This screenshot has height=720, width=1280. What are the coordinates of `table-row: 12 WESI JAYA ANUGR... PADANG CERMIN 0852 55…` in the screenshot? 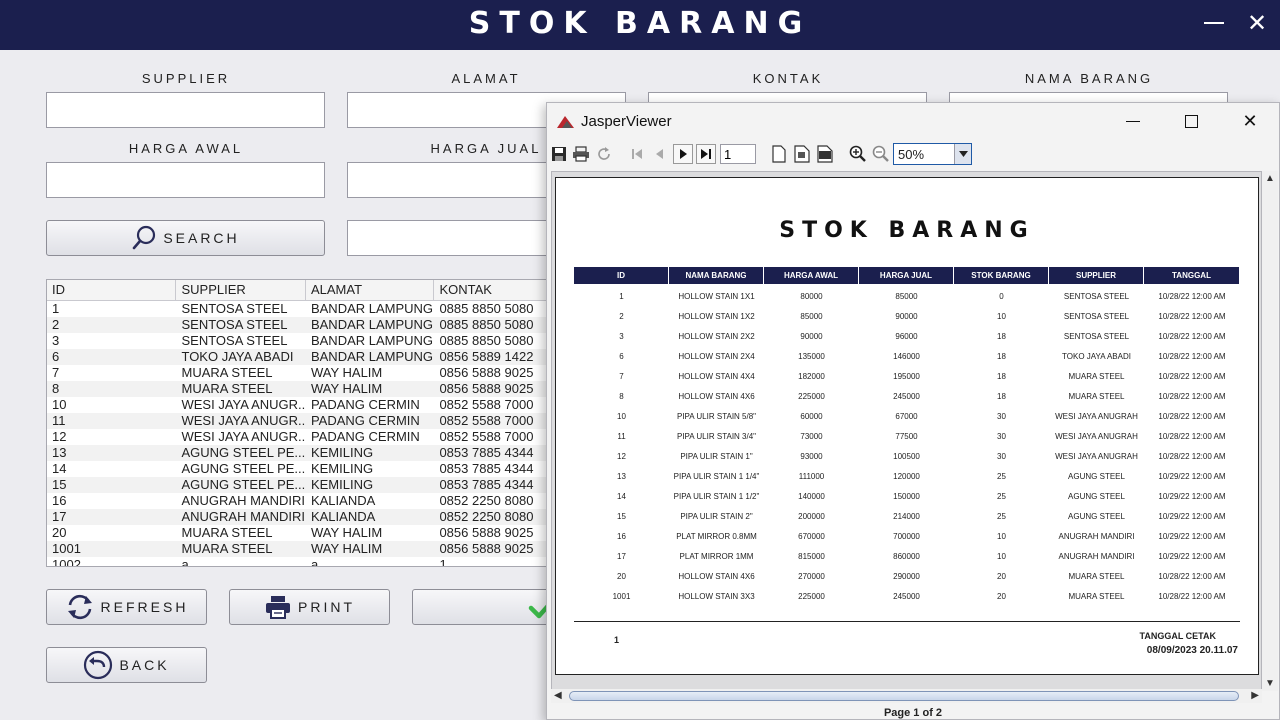 It's located at (297, 437).